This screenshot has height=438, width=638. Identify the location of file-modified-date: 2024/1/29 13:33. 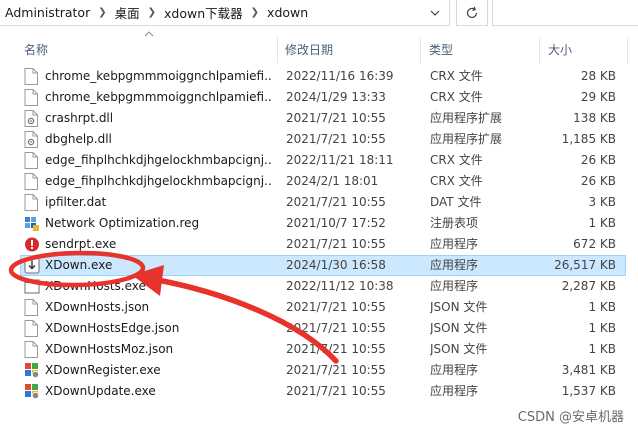
(336, 97).